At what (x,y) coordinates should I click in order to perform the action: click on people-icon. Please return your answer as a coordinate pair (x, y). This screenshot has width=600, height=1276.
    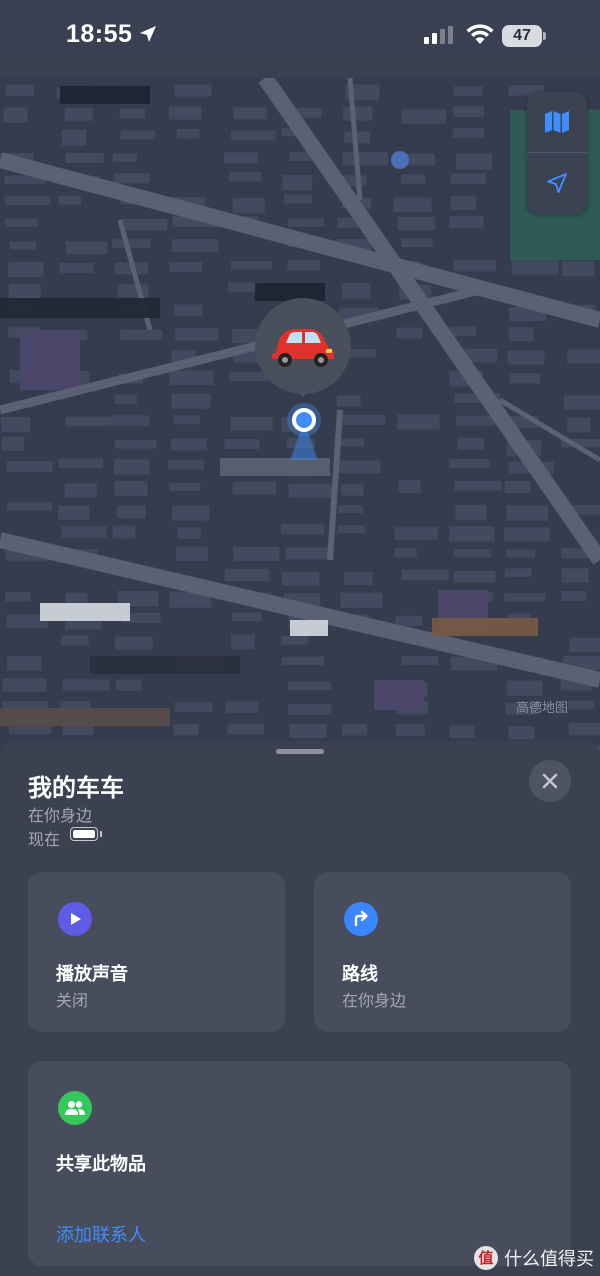
    Looking at the image, I should click on (75, 1108).